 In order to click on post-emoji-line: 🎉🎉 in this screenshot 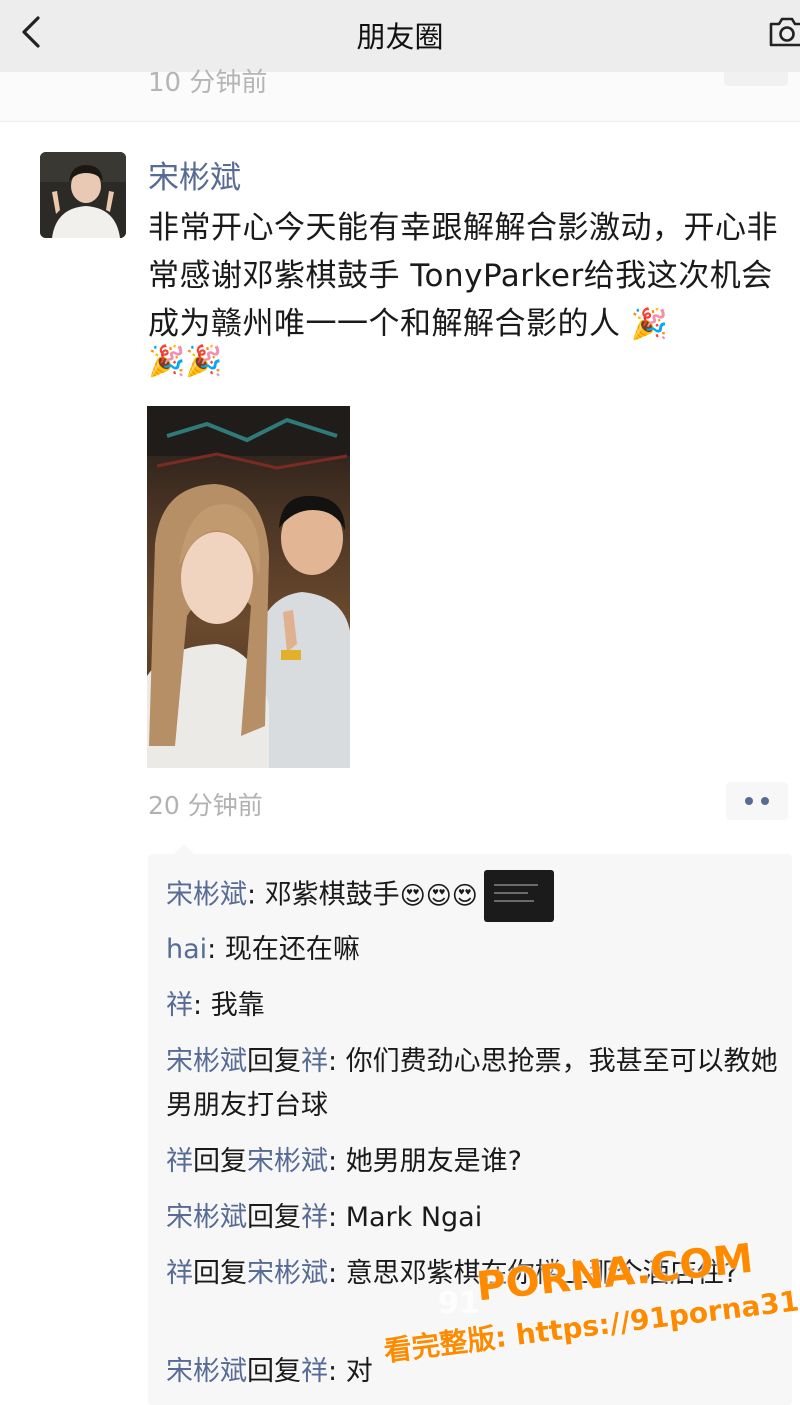, I will do `click(185, 361)`.